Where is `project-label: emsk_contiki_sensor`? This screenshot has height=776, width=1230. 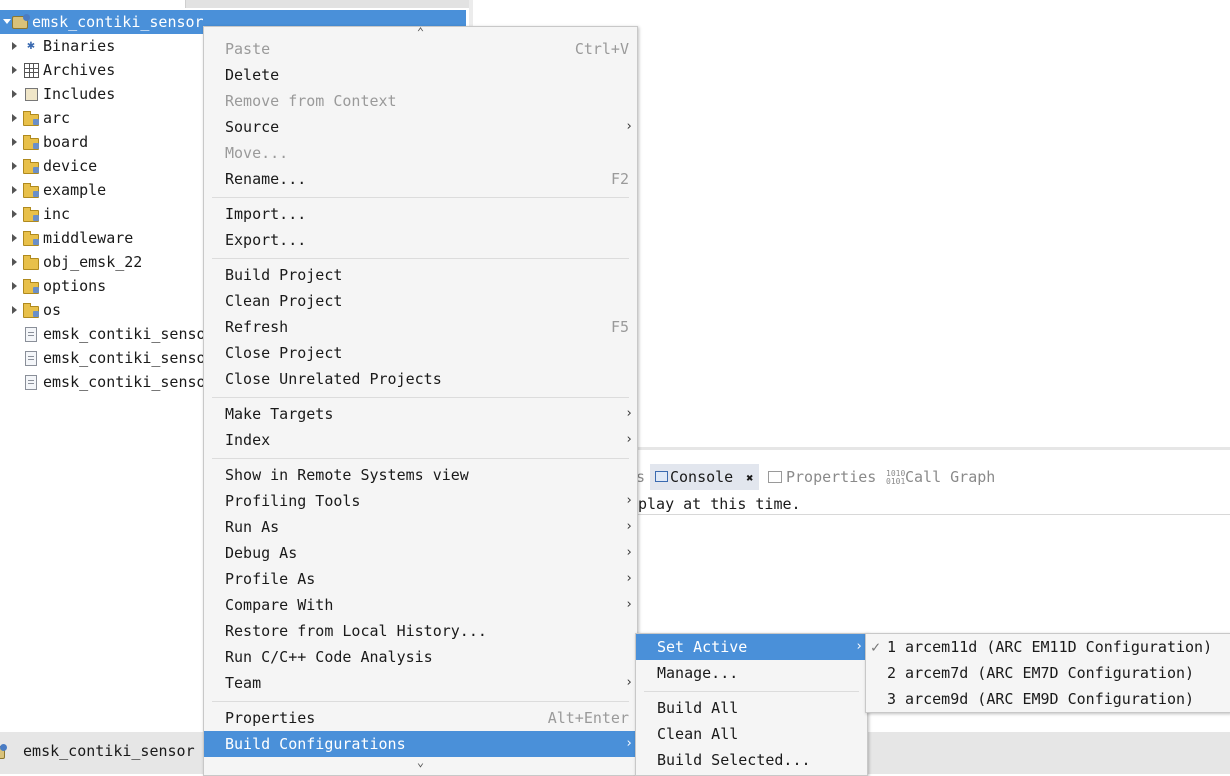
project-label: emsk_contiki_sensor is located at coordinates (118, 22).